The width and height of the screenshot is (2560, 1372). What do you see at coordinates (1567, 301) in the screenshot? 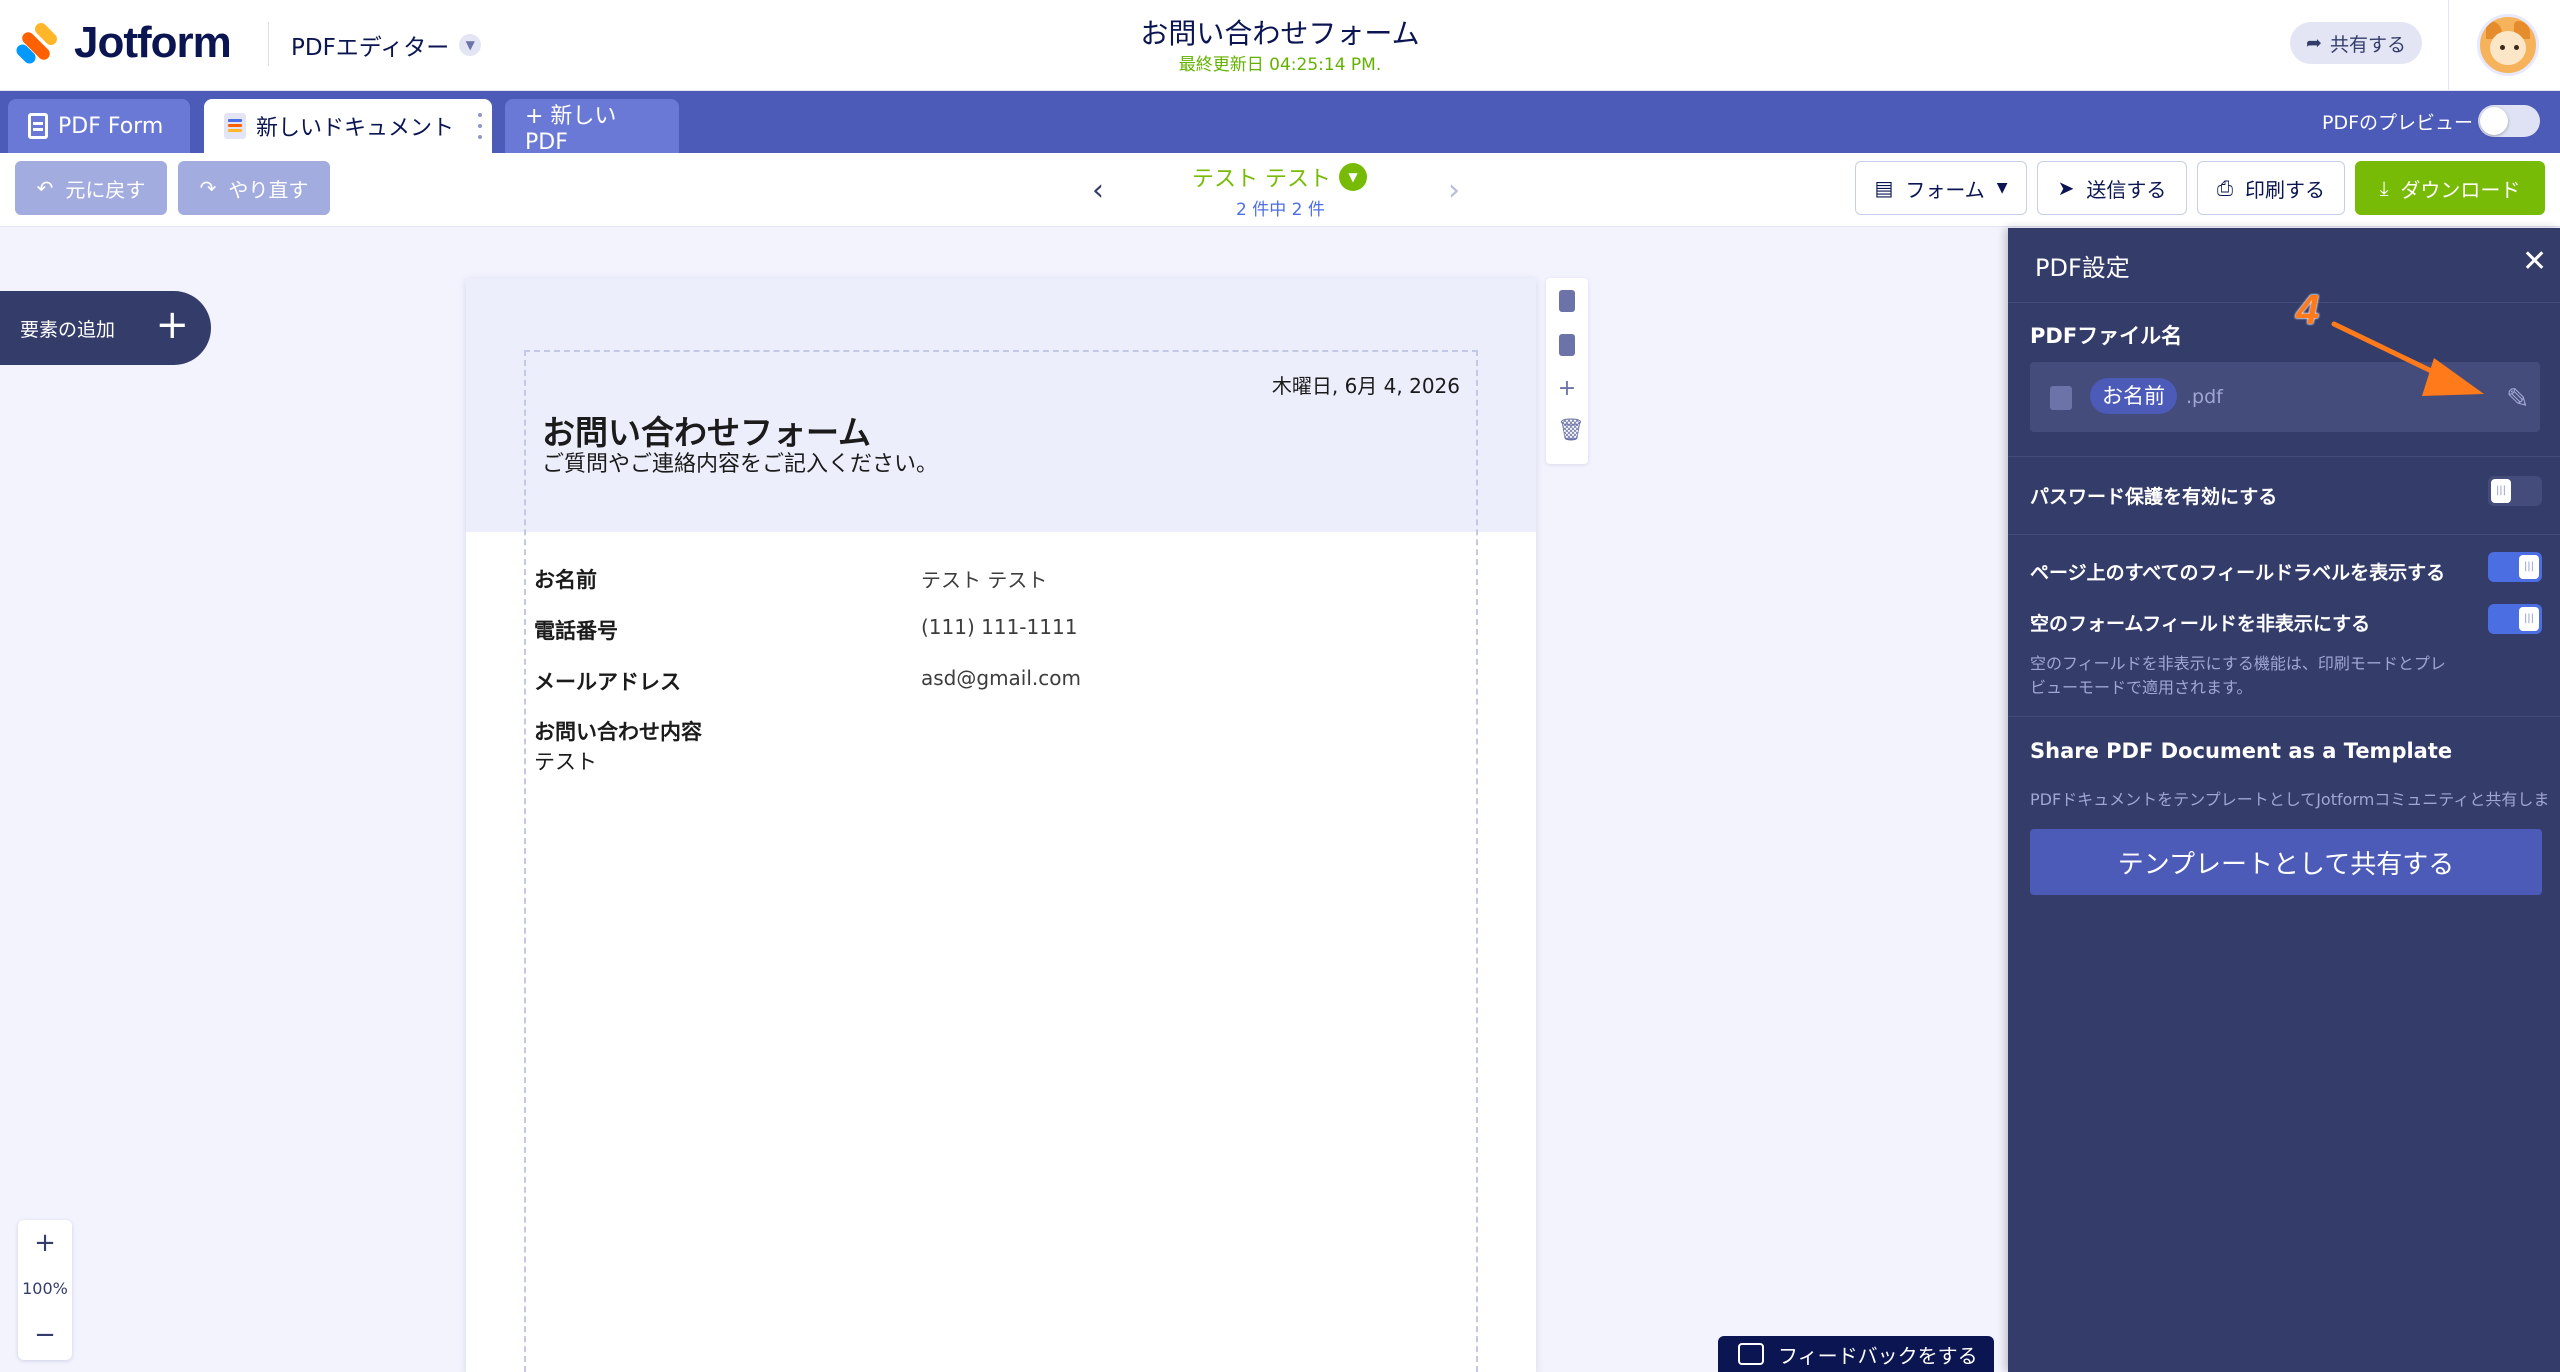
I see `page-icon` at bounding box center [1567, 301].